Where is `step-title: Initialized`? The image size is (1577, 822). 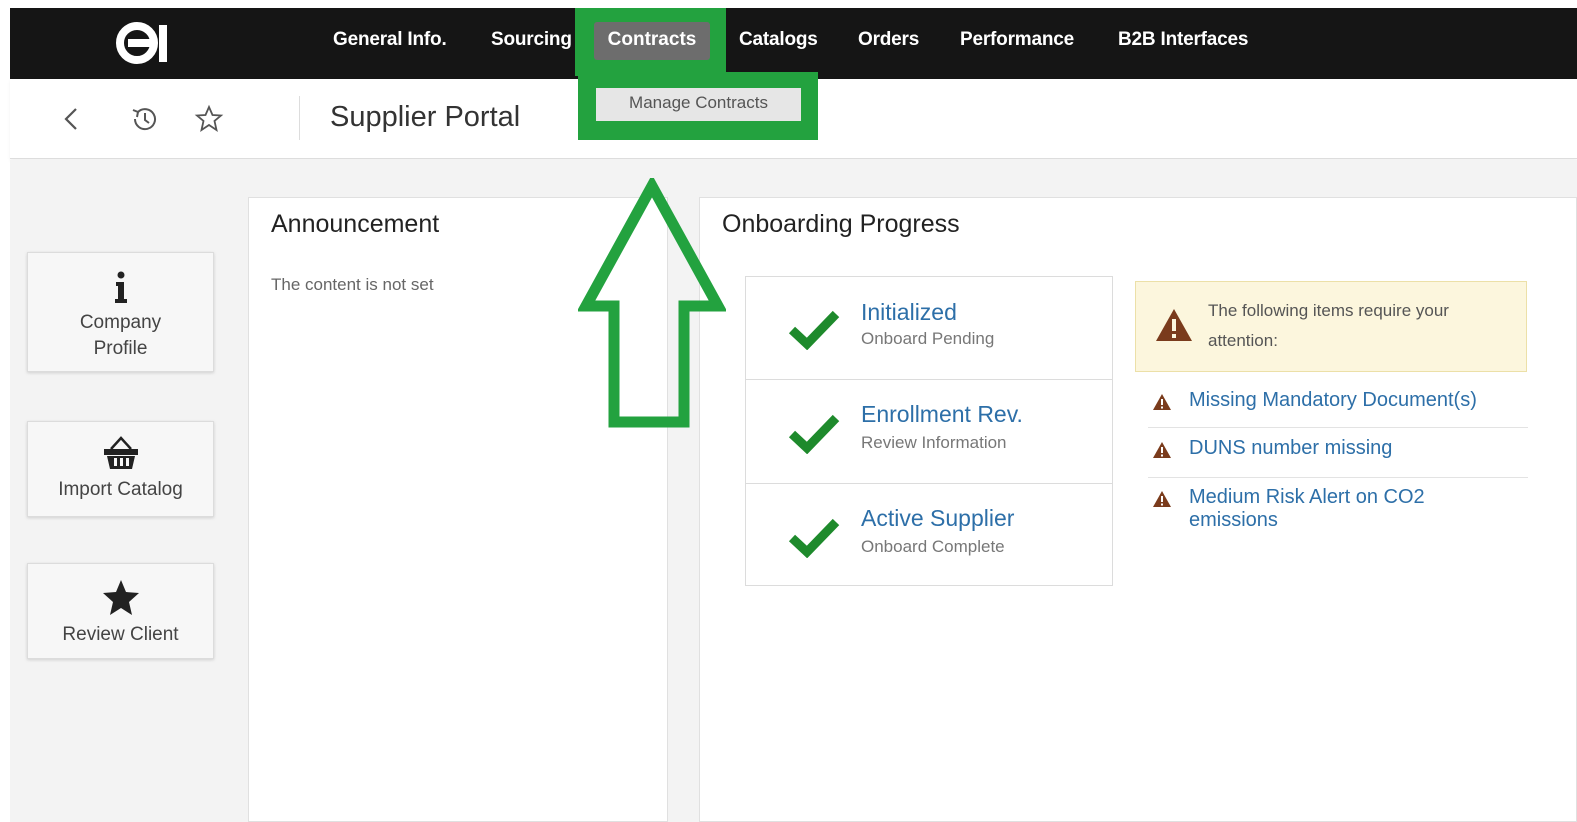 step-title: Initialized is located at coordinates (909, 312).